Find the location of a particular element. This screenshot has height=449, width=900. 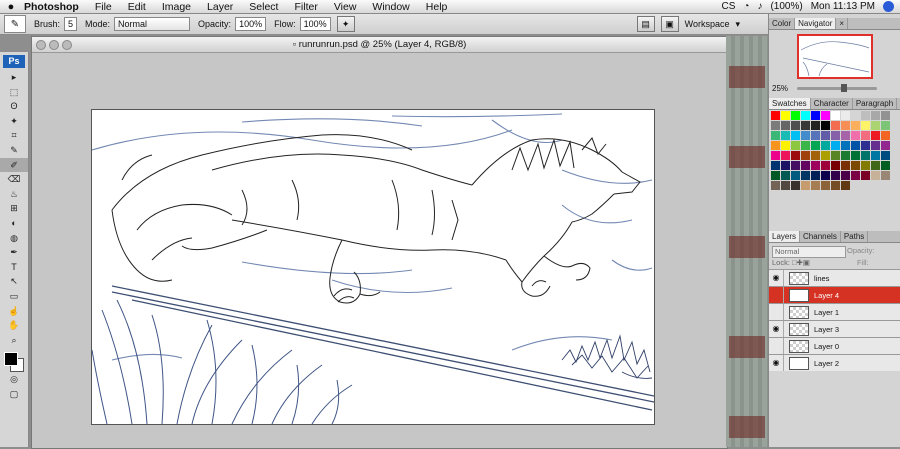

file-browser-button: ▣ is located at coordinates (670, 24).